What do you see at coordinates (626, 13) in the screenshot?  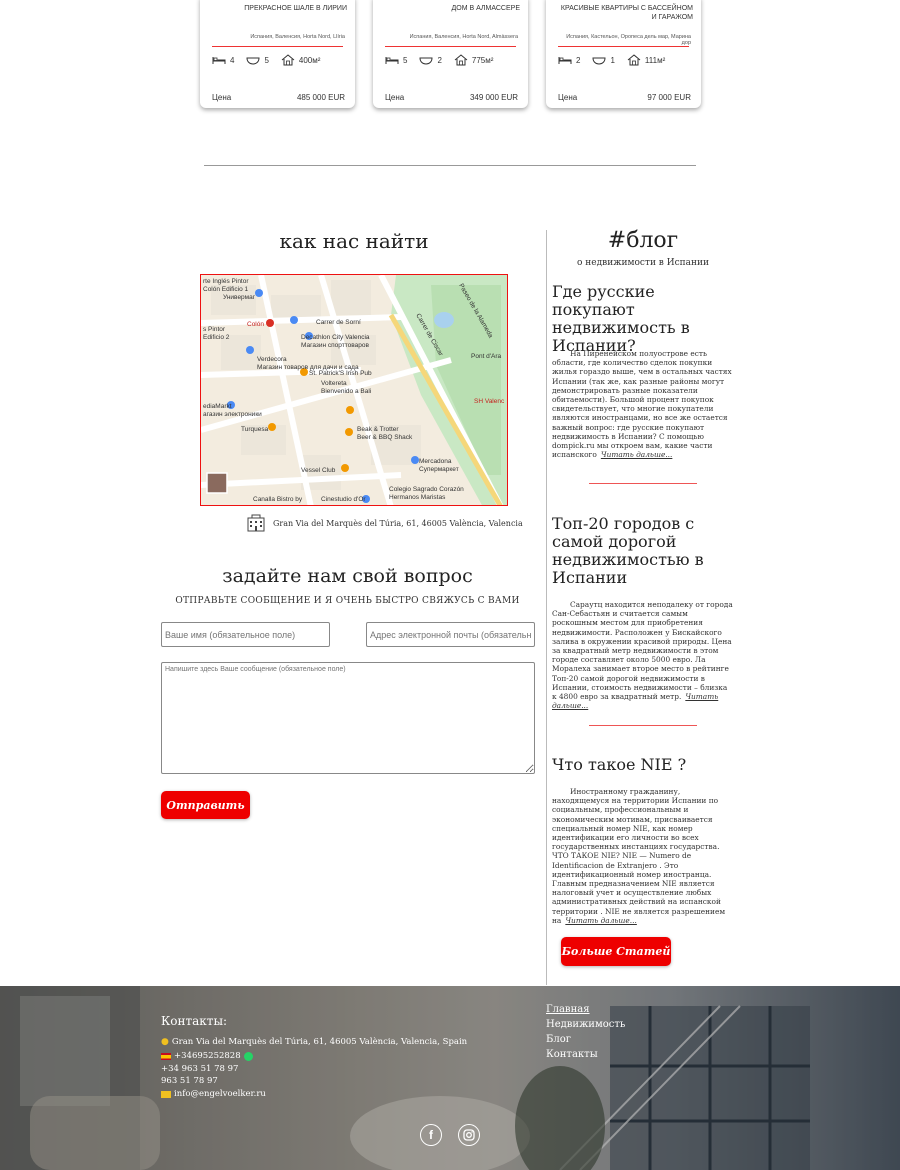 I see `card-title: КРАСИВЫЕ КВАРТИРЫ С БАССЕЙНОМ И ГАРАЖОМ` at bounding box center [626, 13].